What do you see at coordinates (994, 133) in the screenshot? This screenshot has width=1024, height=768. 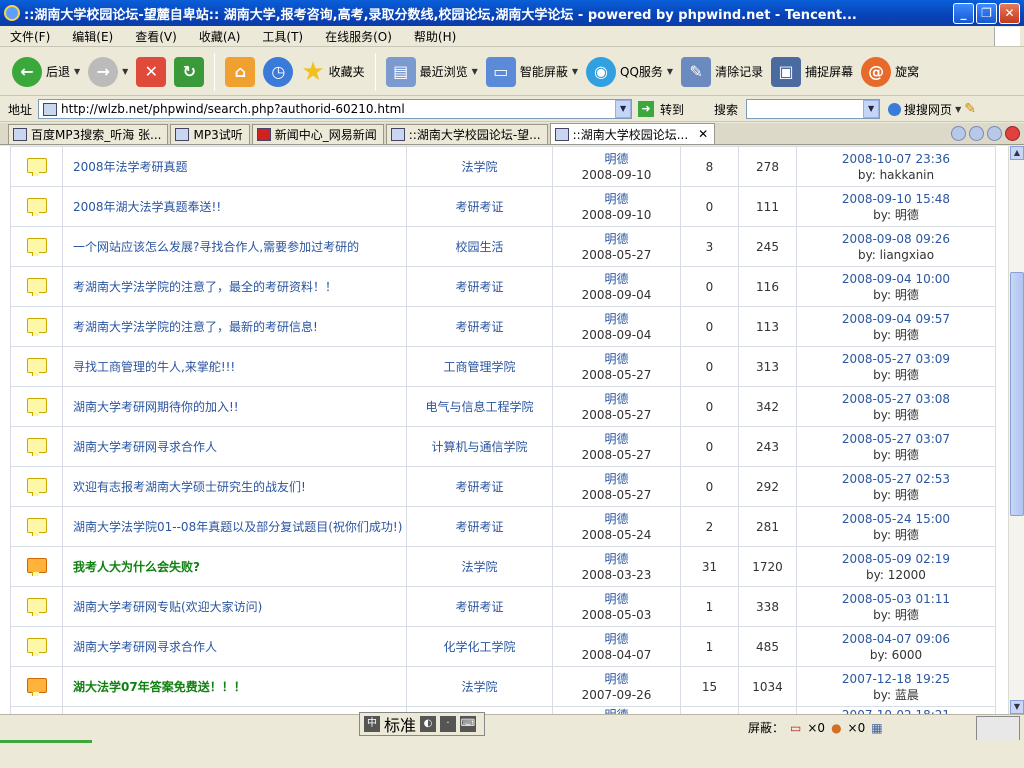 I see `tab-restore-icon` at bounding box center [994, 133].